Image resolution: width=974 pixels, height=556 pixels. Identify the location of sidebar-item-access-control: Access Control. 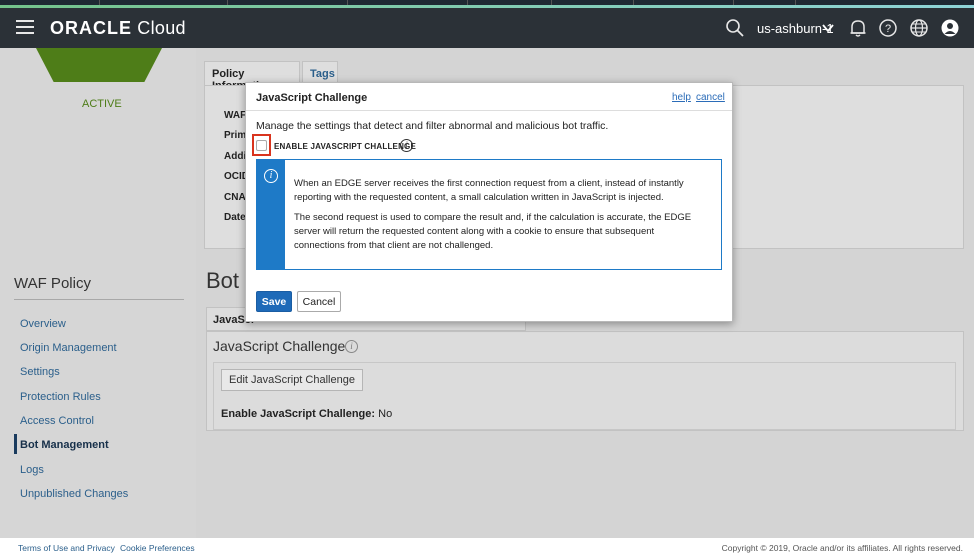
(57, 421).